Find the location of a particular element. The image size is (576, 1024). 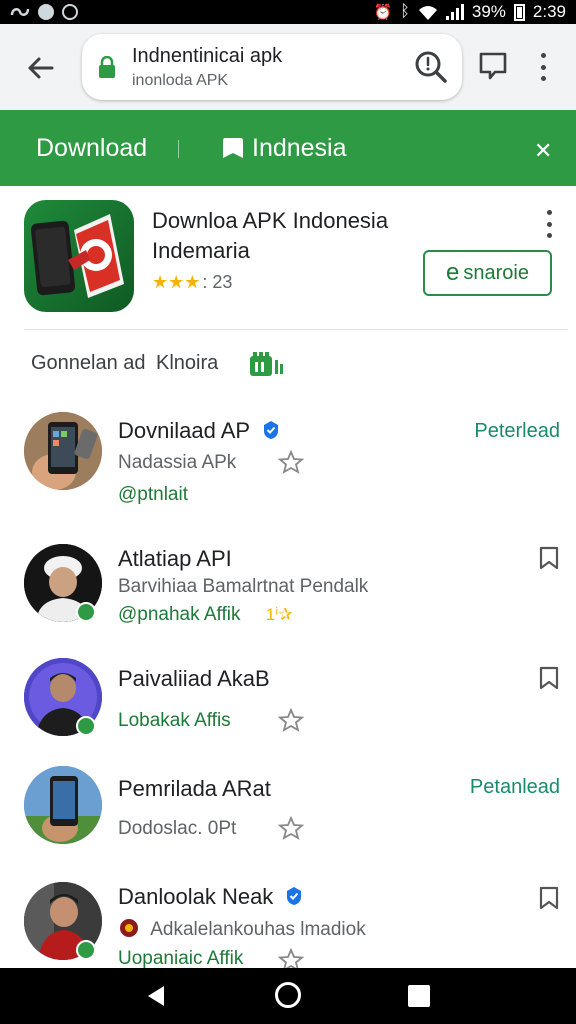

indonesia-tab: Indnesia is located at coordinates (299, 148).